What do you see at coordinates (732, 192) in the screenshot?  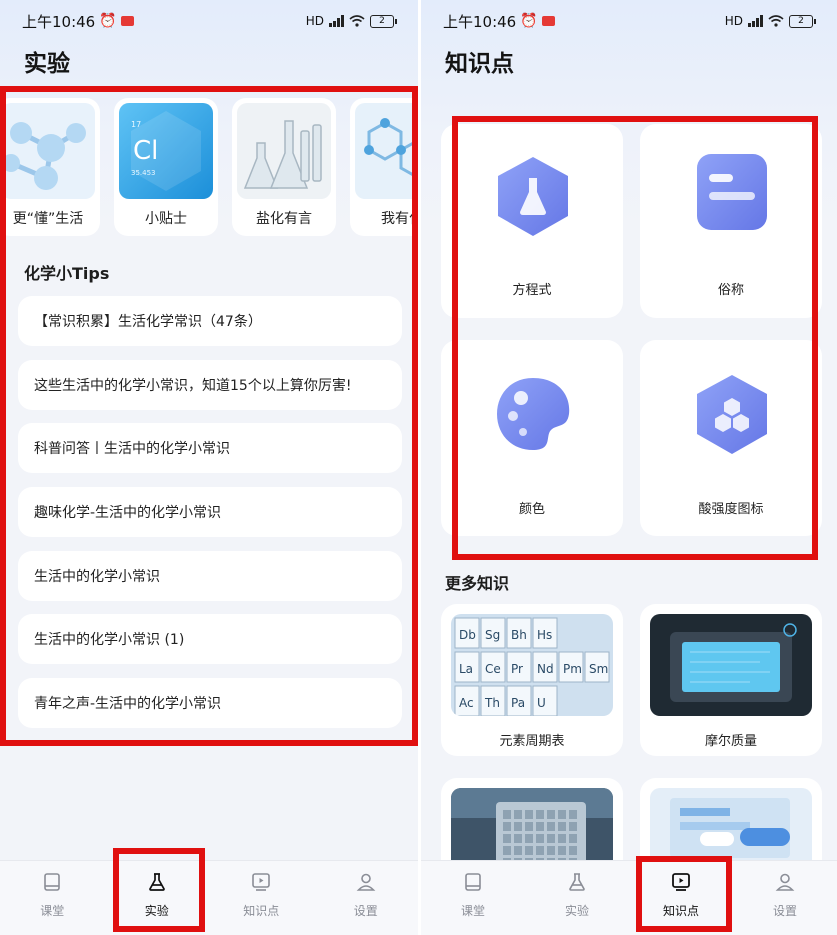 I see `document-lines-icon` at bounding box center [732, 192].